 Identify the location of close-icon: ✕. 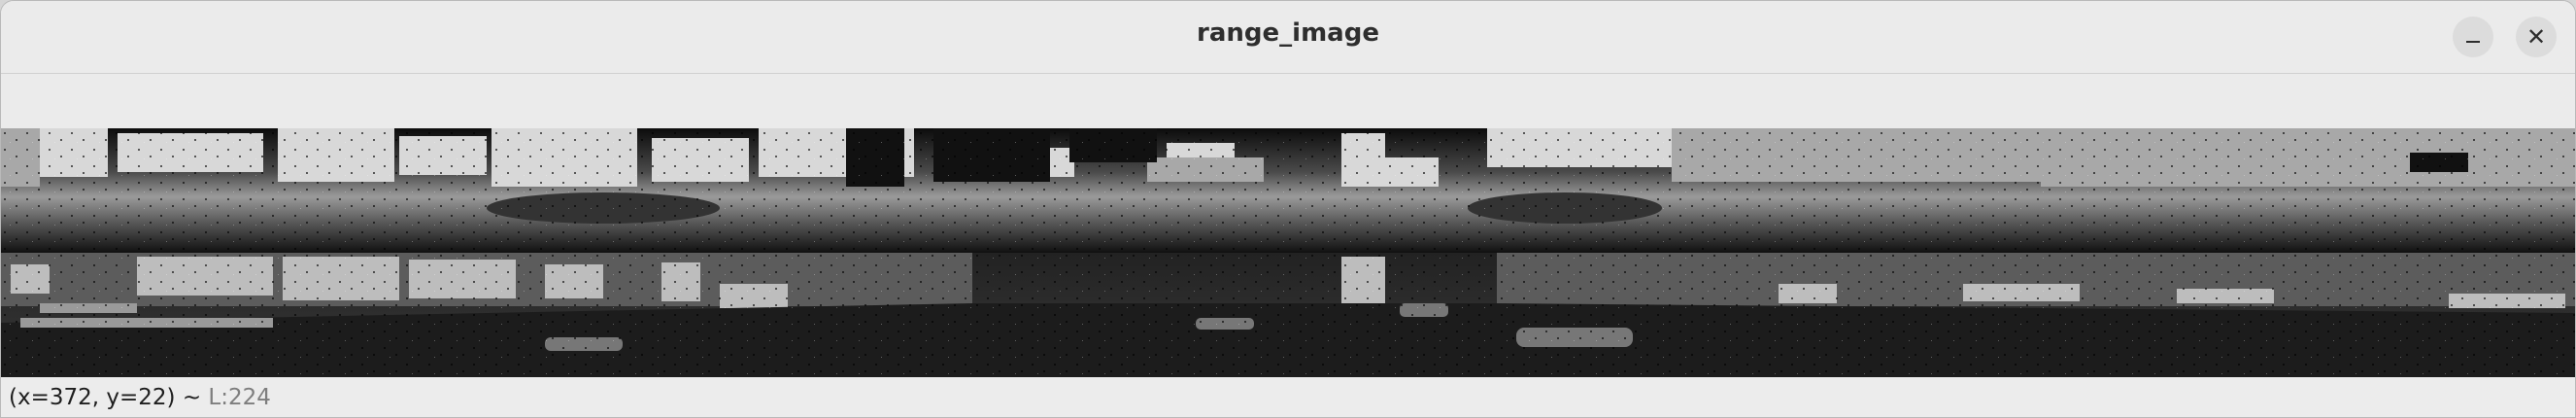
(2536, 37).